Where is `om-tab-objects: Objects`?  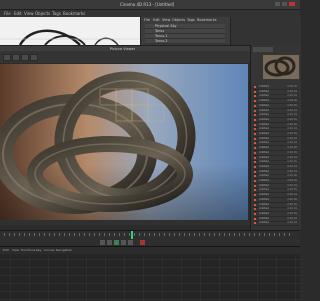 om-tab-objects: Objects is located at coordinates (178, 20).